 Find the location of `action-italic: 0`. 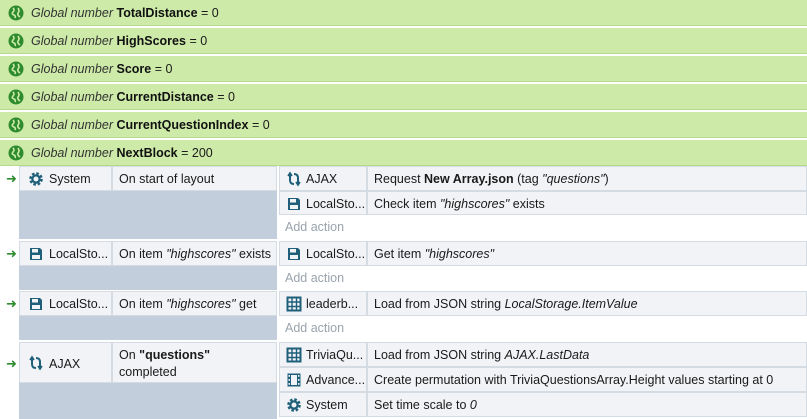

action-italic: 0 is located at coordinates (473, 405).